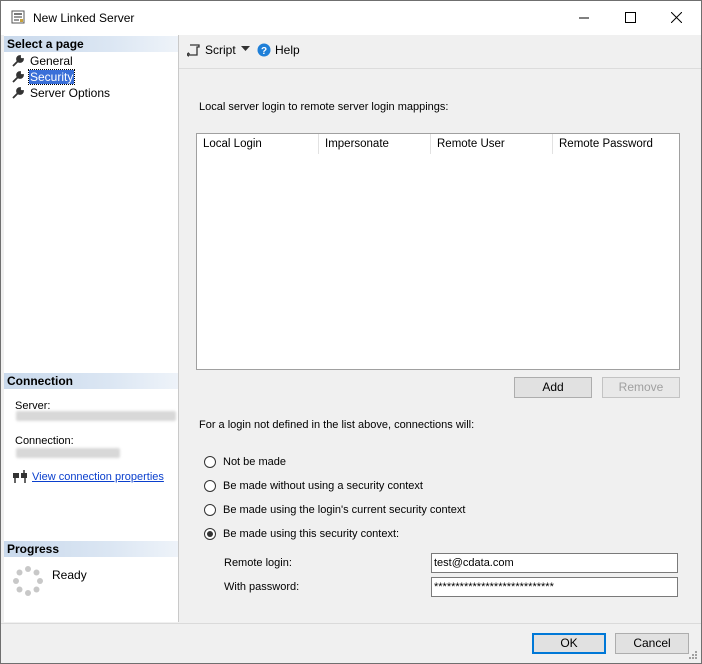 Image resolution: width=702 pixels, height=664 pixels. Describe the element at coordinates (69, 575) in the screenshot. I see `progress-status: Ready` at that location.